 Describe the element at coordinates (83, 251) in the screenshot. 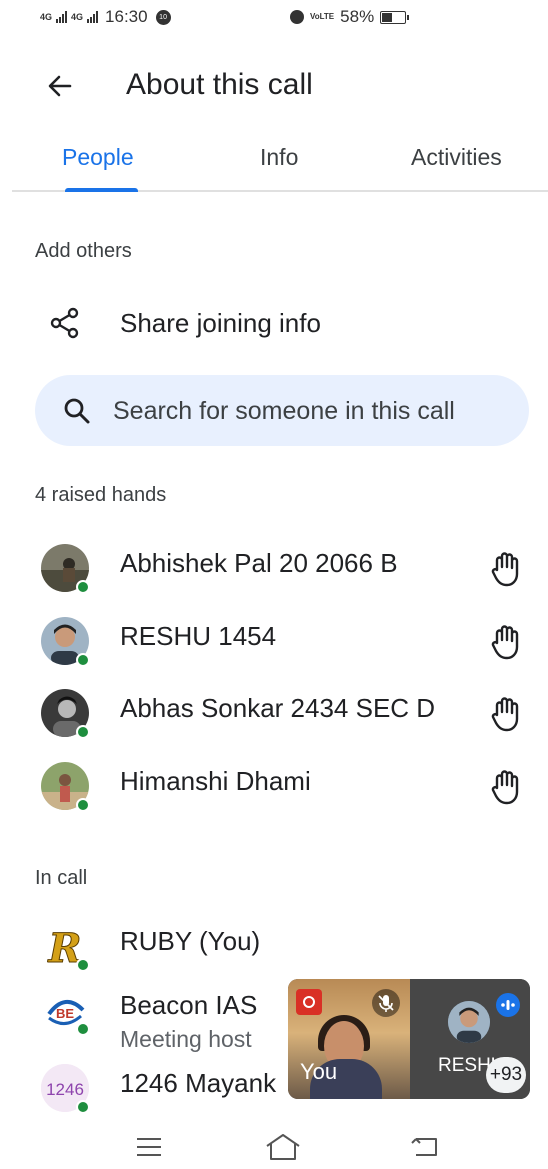

I see `section-label-add-others: Add others` at that location.